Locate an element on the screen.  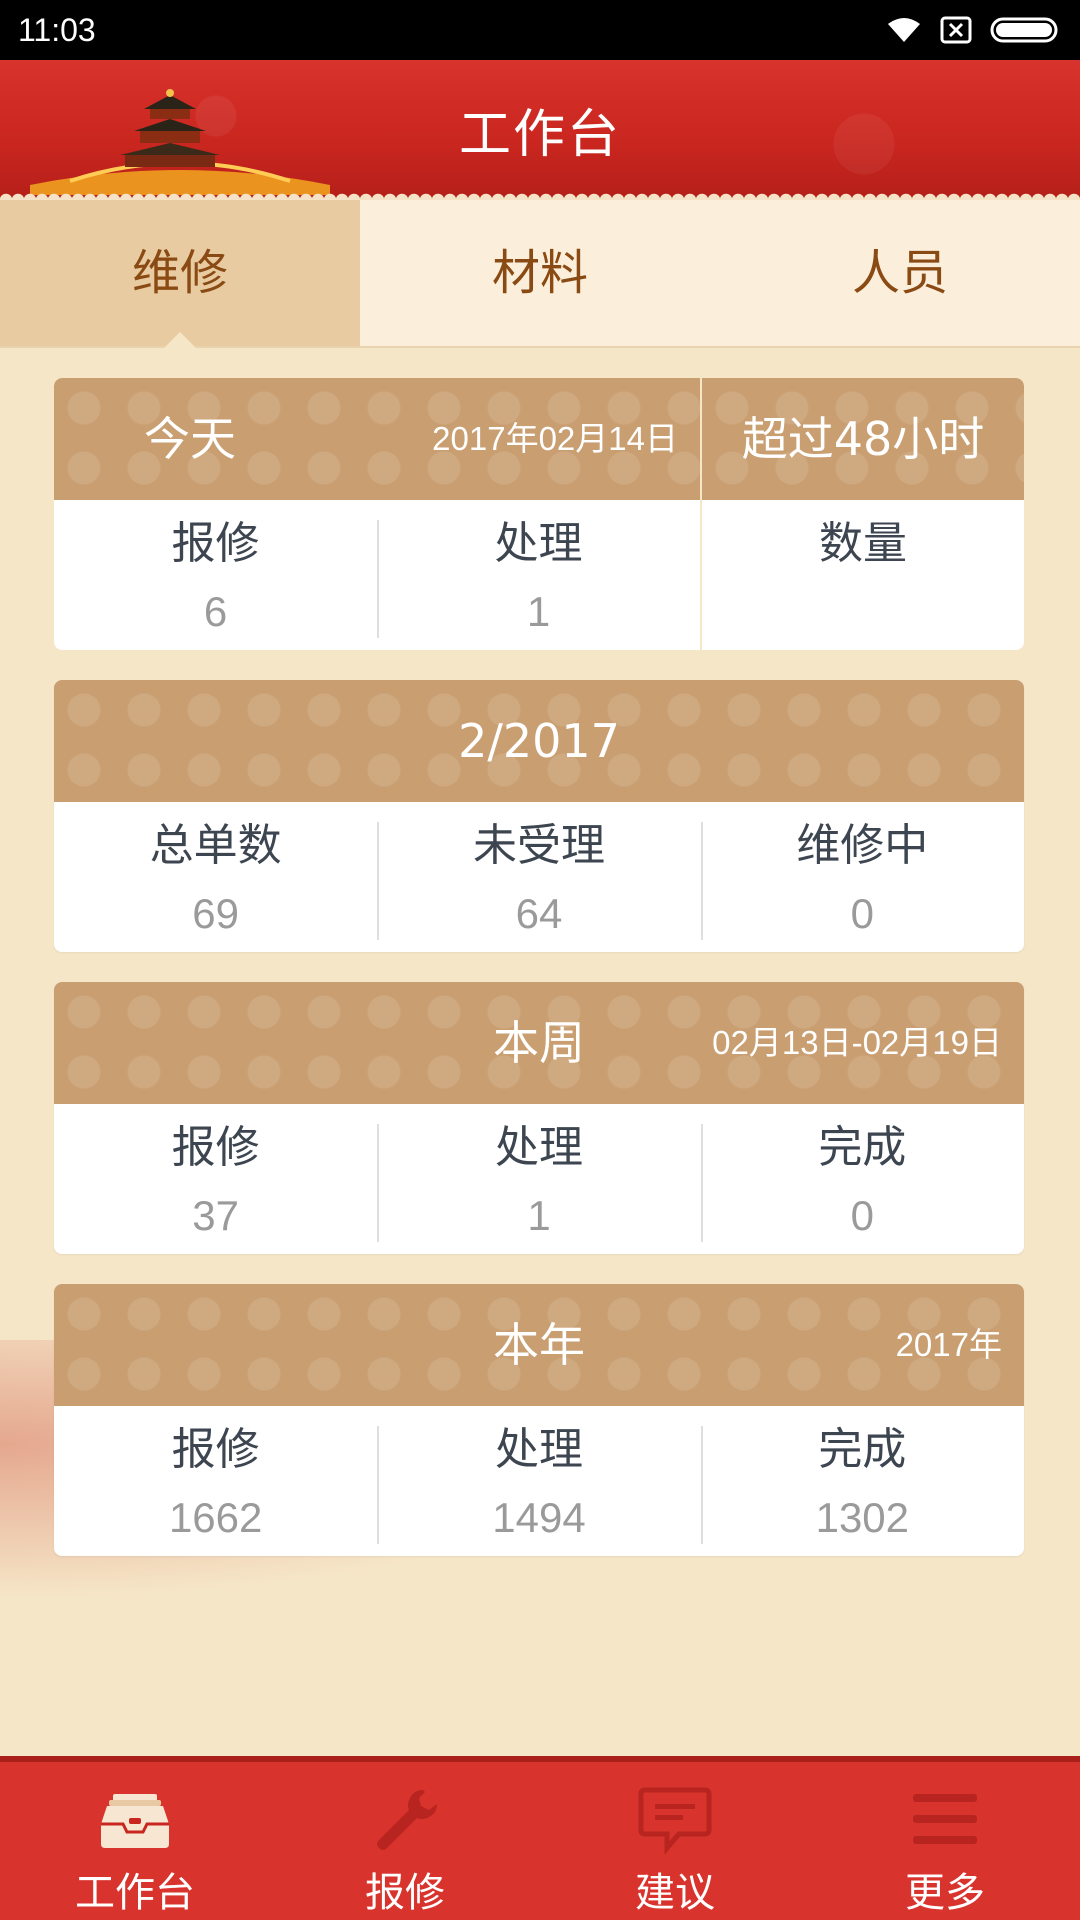
stat-label: 总单数 is located at coordinates (215, 845).